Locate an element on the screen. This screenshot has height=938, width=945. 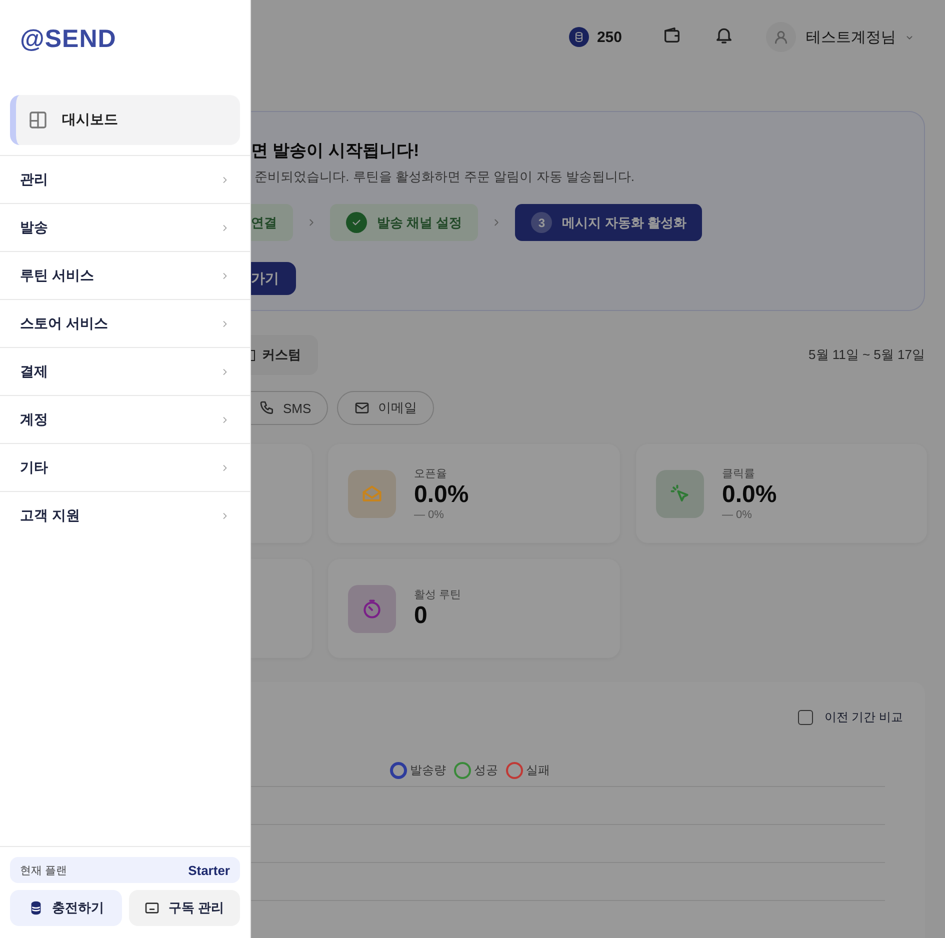
sidebar-item: 결제 is located at coordinates (125, 371).